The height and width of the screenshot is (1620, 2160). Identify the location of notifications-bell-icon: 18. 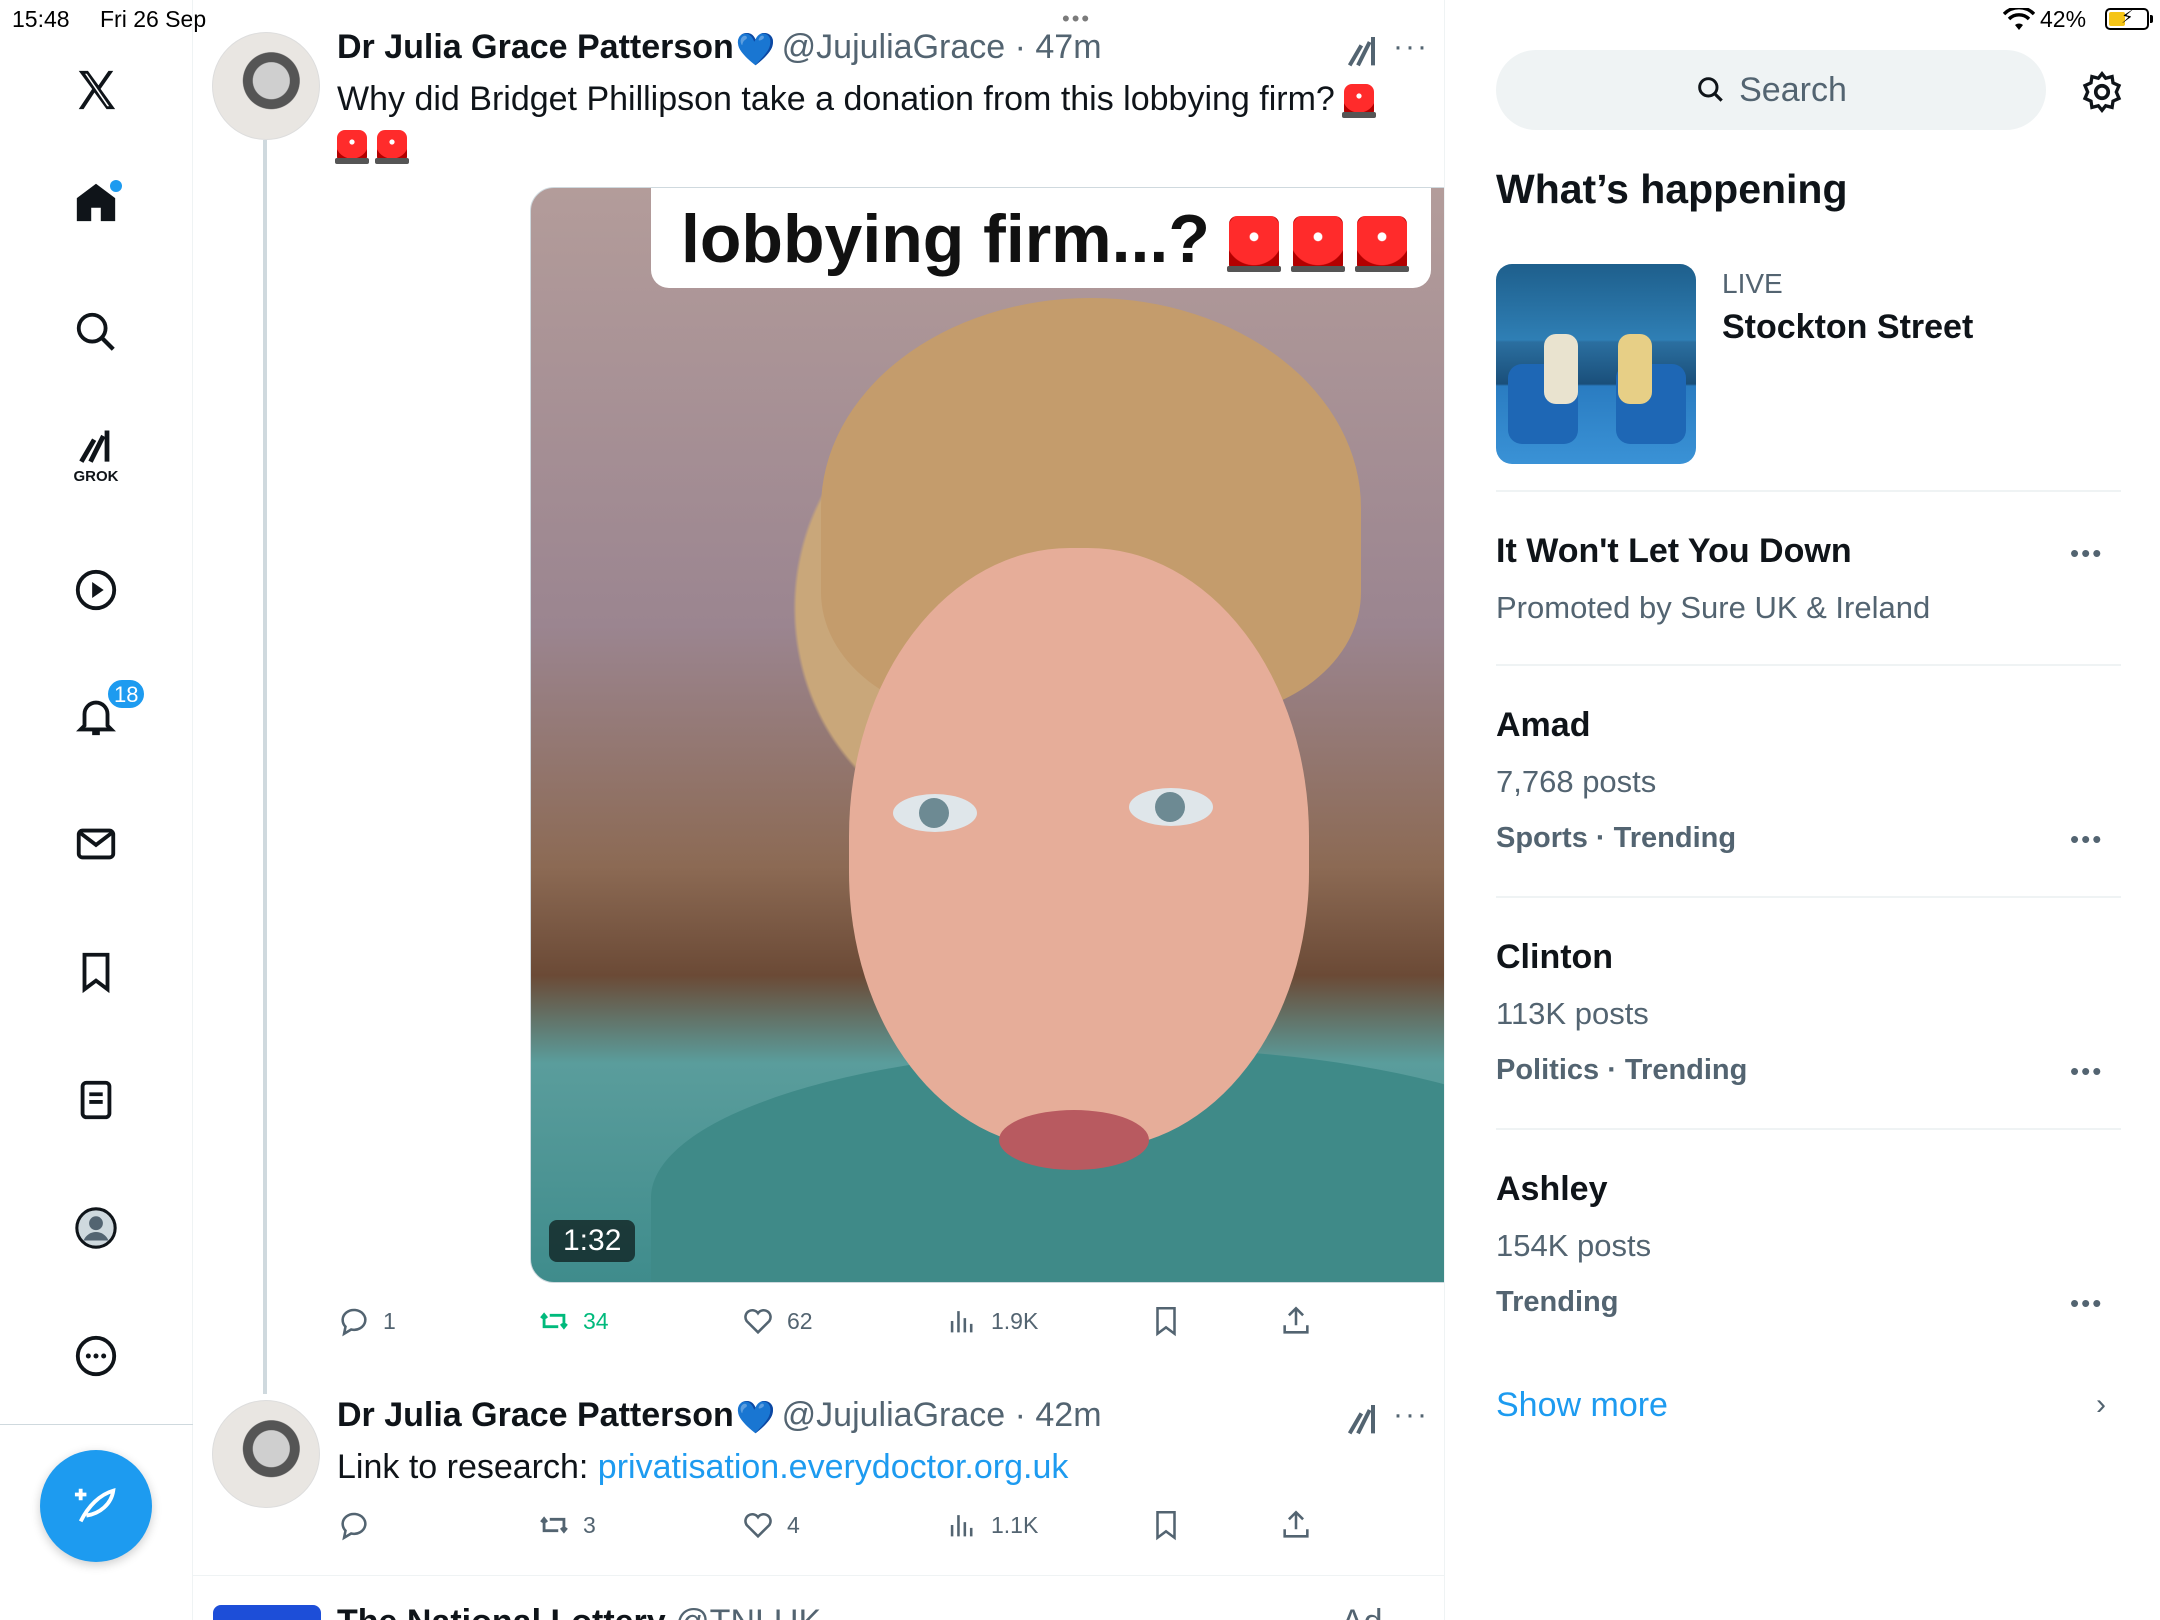
(106, 712).